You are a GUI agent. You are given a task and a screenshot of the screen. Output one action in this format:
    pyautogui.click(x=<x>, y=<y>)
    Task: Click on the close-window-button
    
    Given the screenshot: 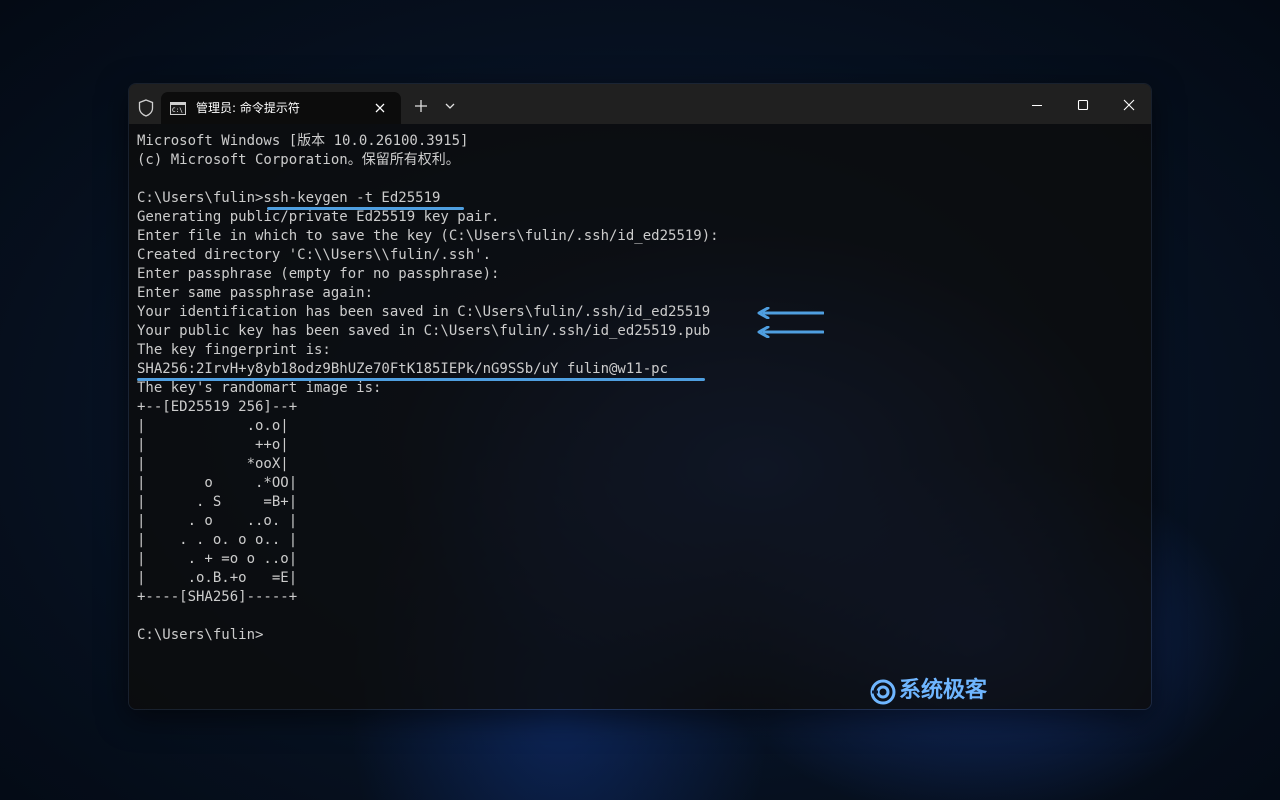 What is the action you would take?
    pyautogui.click(x=1128, y=105)
    